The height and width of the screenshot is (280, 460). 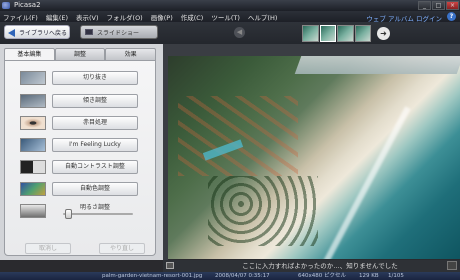 I want to click on status-count: 1/105, so click(x=396, y=276).